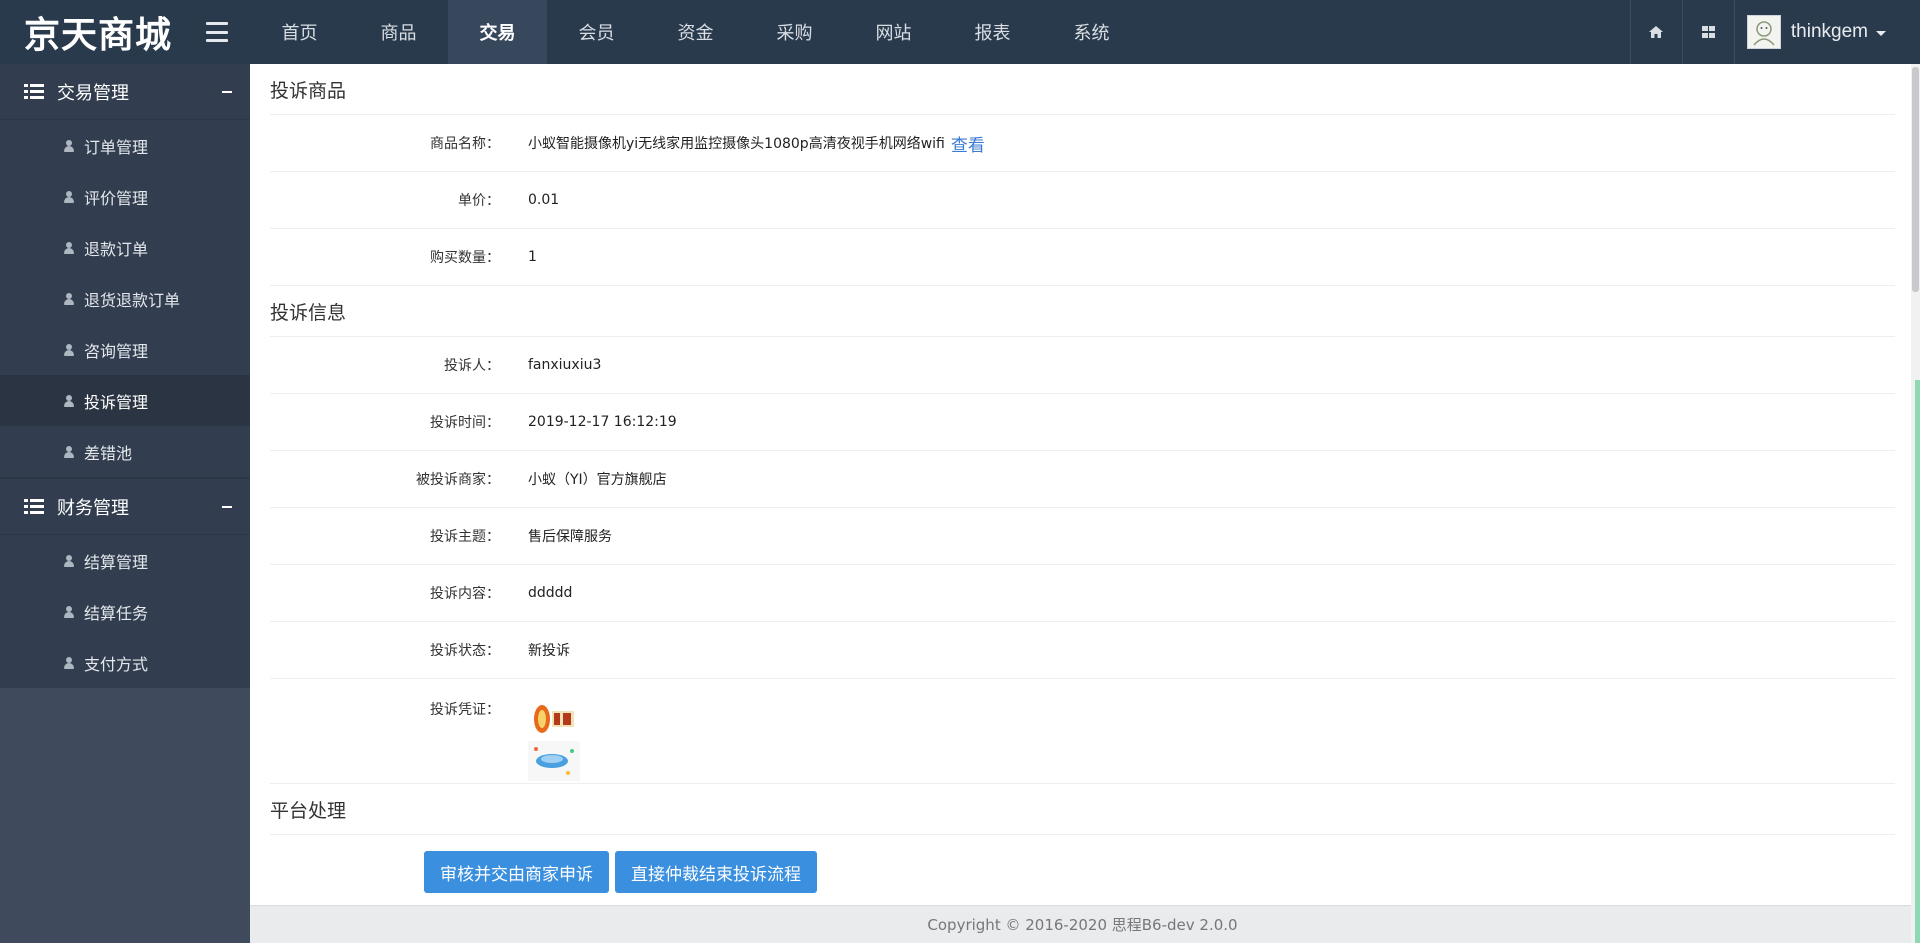  I want to click on sidebar-item-settlement: 结算管理, so click(125, 560).